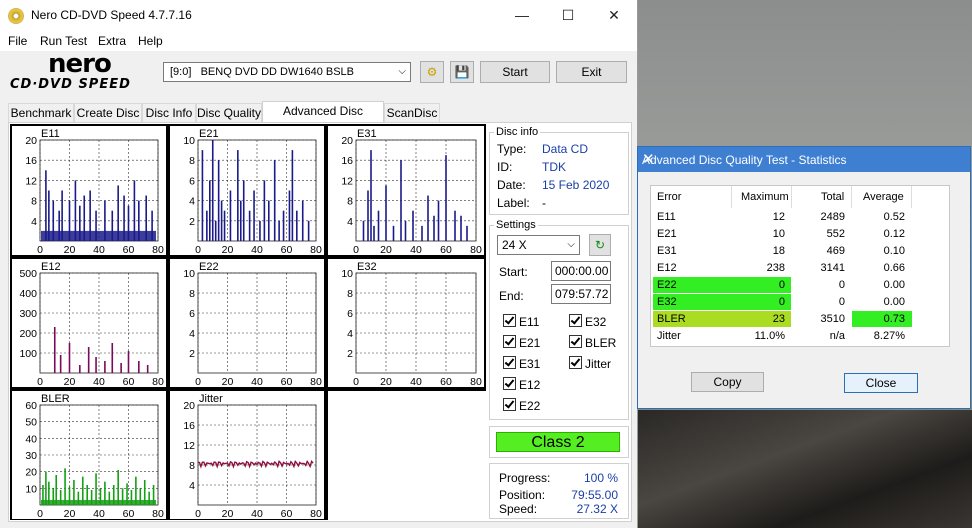 This screenshot has height=528, width=972. Describe the element at coordinates (515, 72) in the screenshot. I see `start-button: Start` at that location.